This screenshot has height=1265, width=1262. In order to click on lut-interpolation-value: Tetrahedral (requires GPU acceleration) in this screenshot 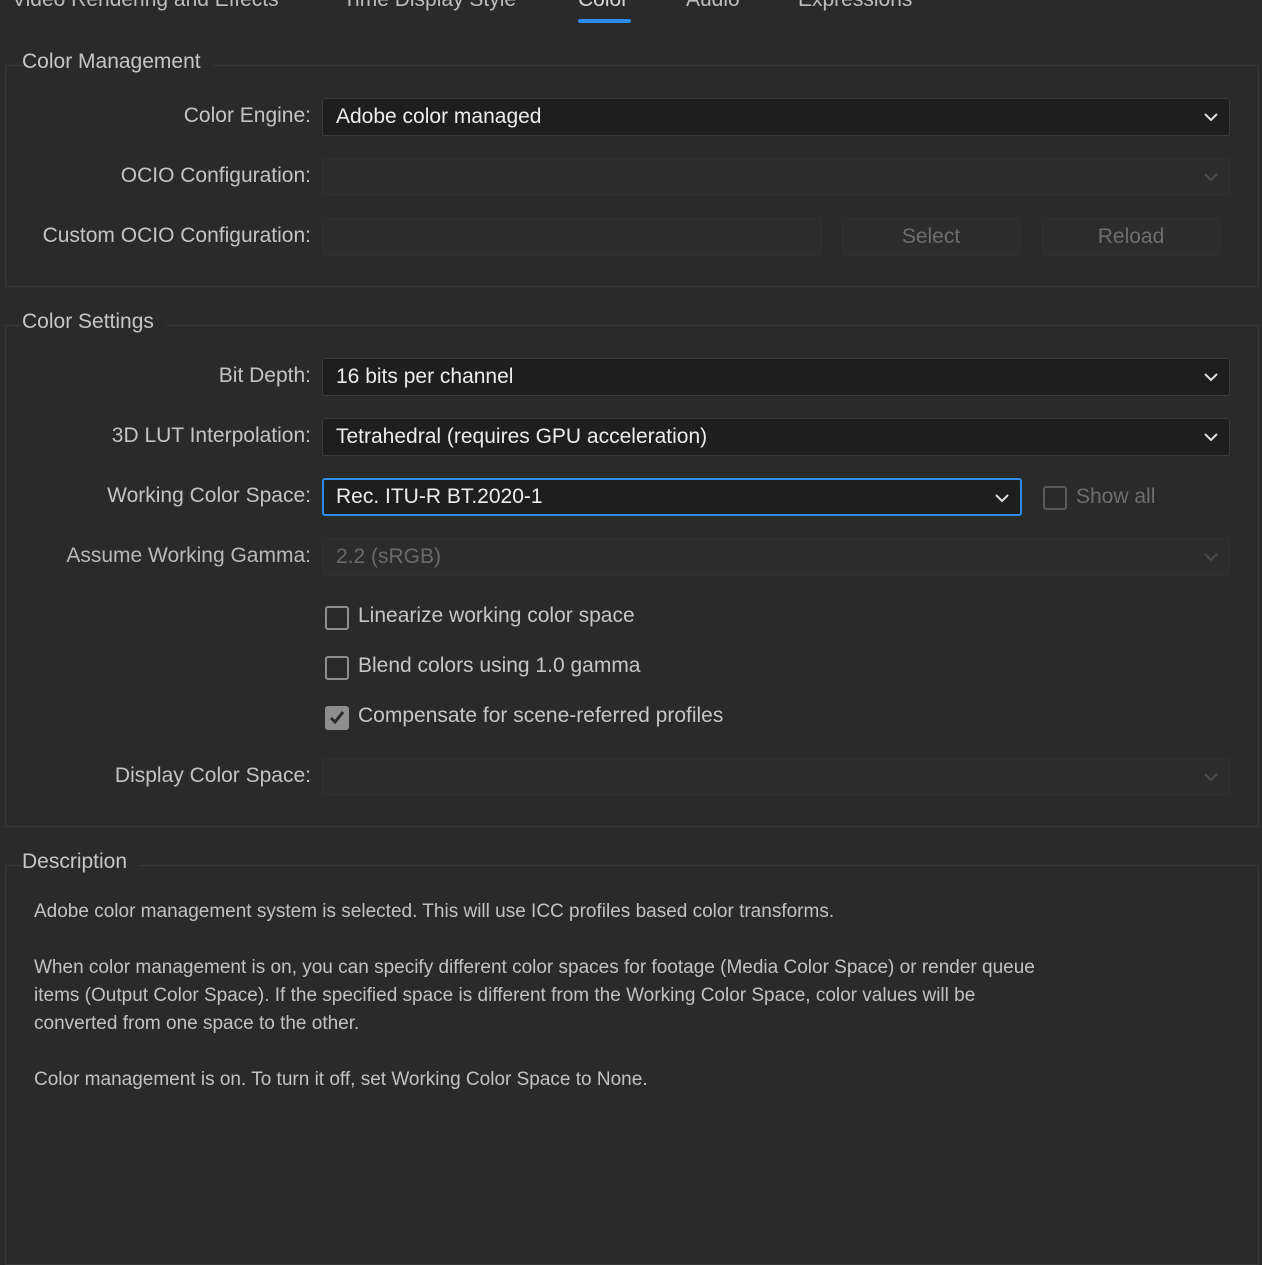, I will do `click(522, 436)`.